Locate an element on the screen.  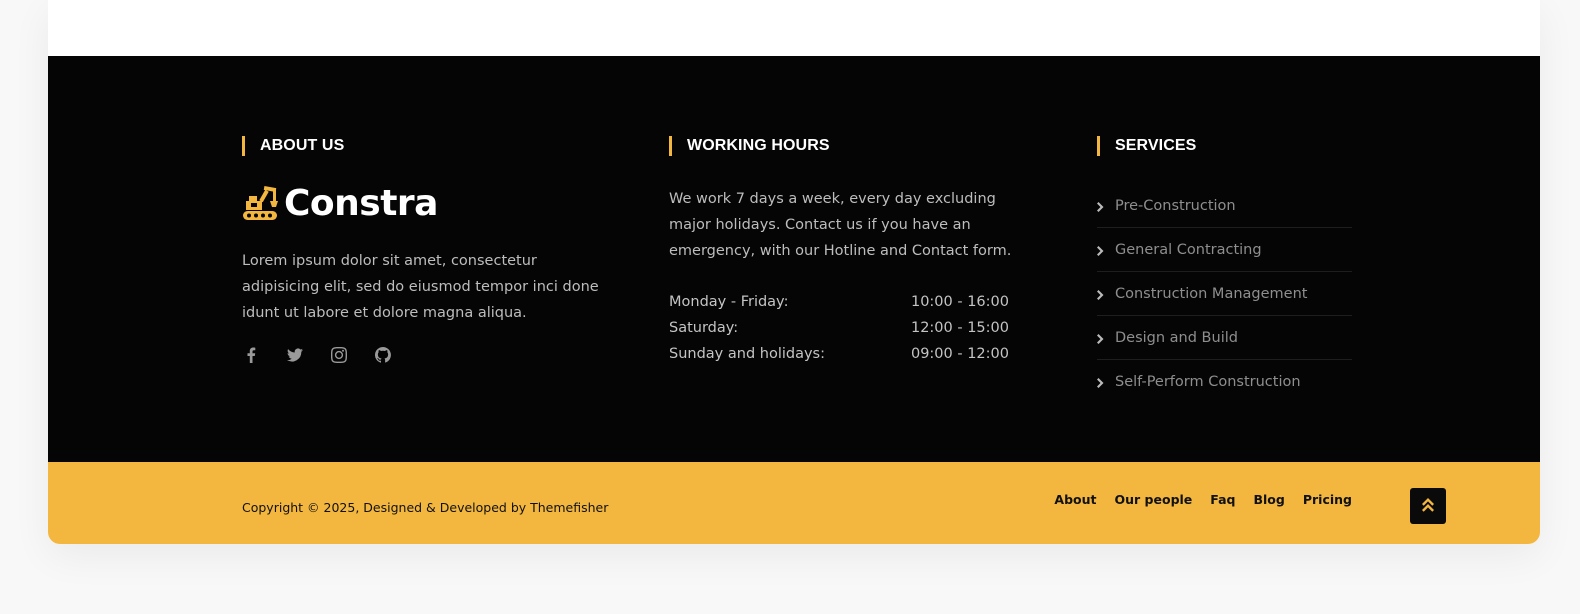
footer-logo: Constra is located at coordinates (340, 204).